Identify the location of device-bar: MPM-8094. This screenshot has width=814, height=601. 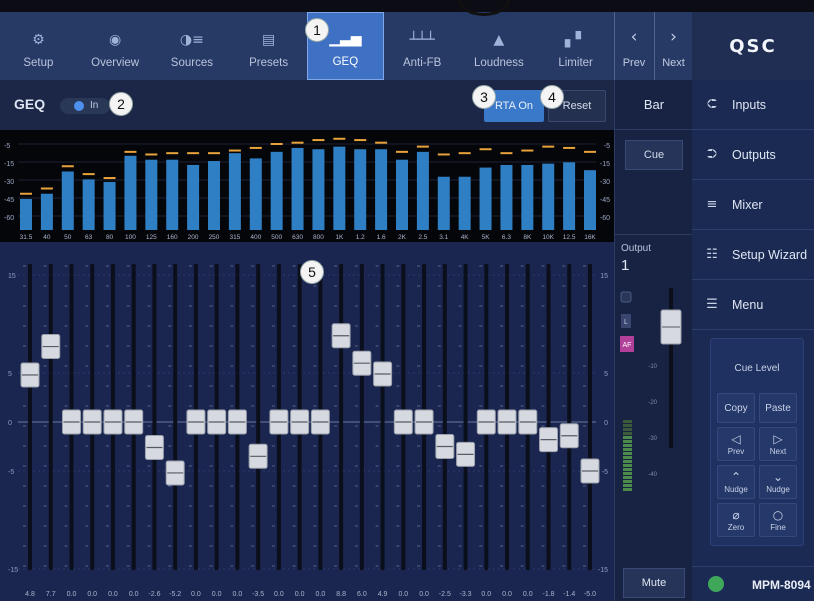
(753, 583).